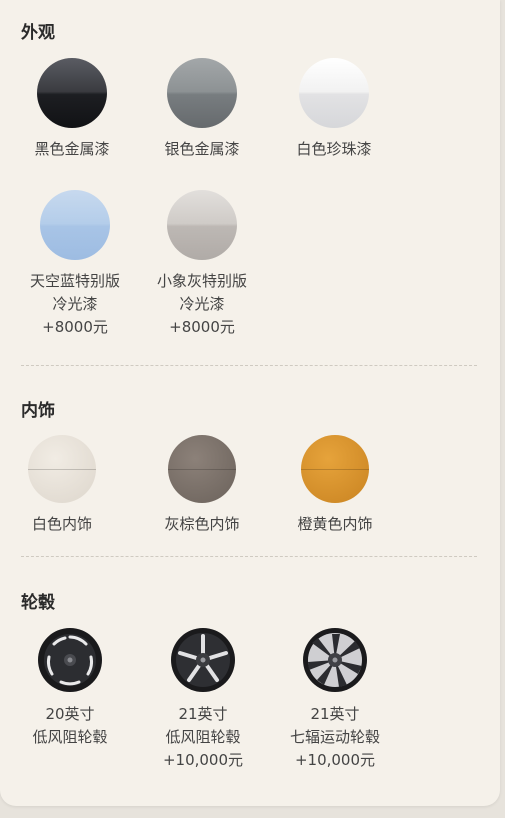  What do you see at coordinates (70, 660) in the screenshot?
I see `wheel-20in-aero-image` at bounding box center [70, 660].